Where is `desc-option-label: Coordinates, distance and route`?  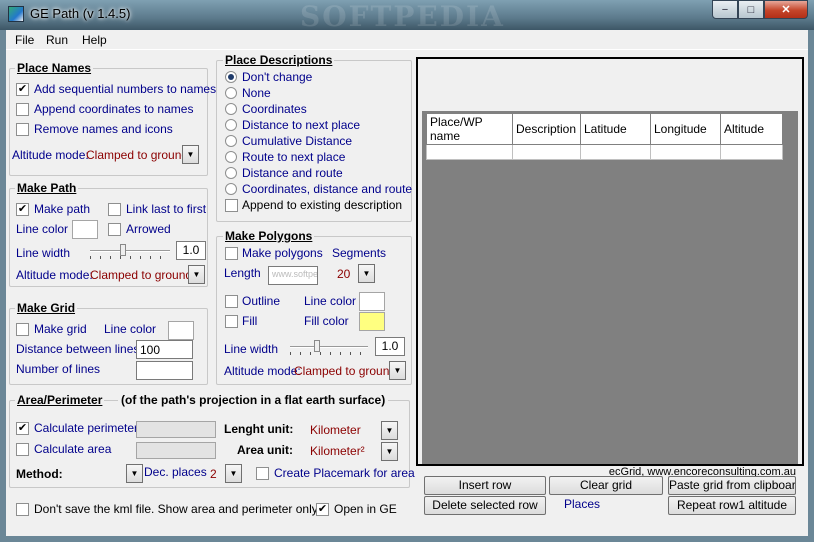
desc-option-label: Coordinates, distance and route is located at coordinates (327, 189).